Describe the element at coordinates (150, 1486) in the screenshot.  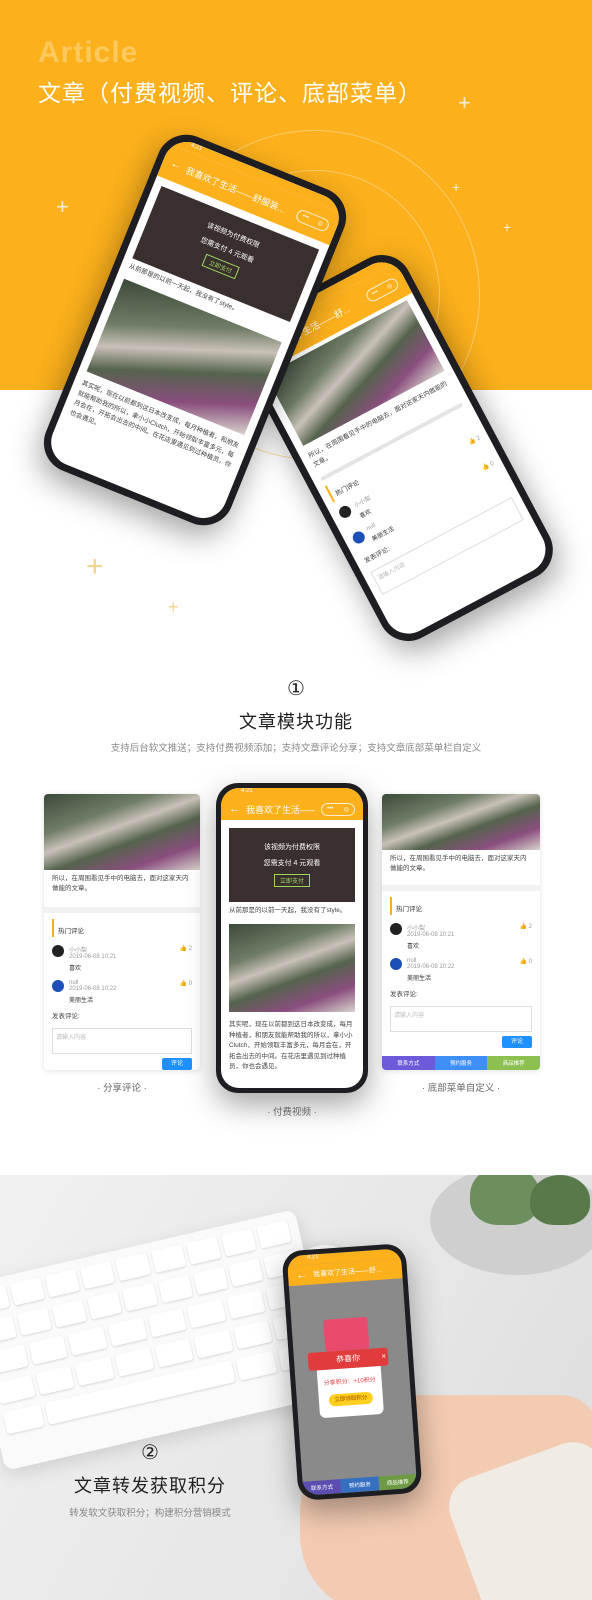
I see `section2-title: 文章转发获取积分` at that location.